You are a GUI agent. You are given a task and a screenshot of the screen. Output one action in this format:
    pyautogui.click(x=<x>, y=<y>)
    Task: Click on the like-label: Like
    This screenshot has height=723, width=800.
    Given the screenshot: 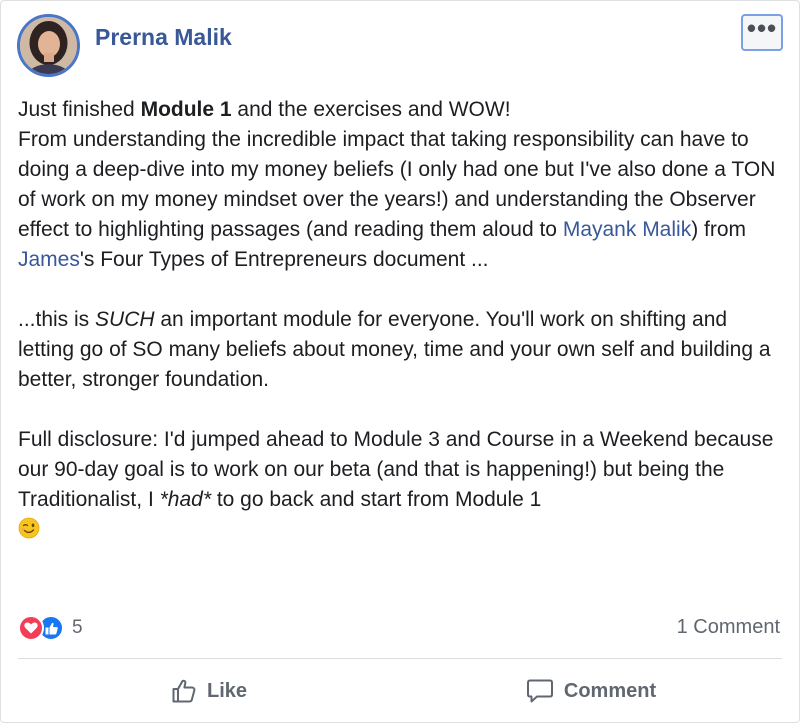 What is the action you would take?
    pyautogui.click(x=227, y=690)
    